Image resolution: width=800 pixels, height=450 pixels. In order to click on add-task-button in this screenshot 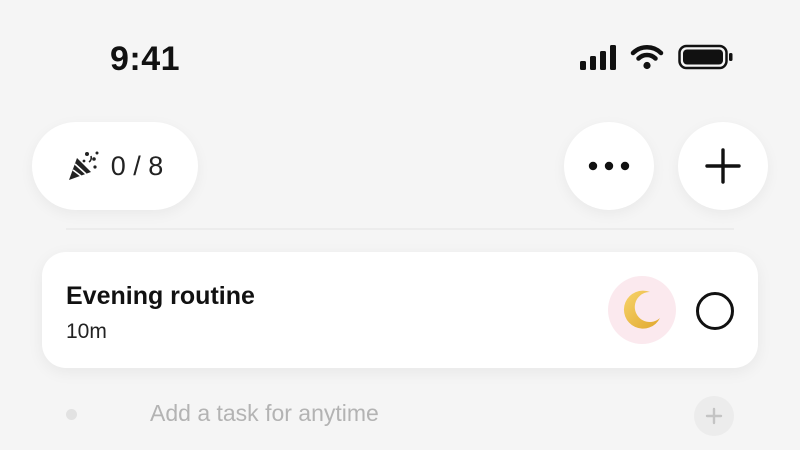, I will do `click(714, 416)`.